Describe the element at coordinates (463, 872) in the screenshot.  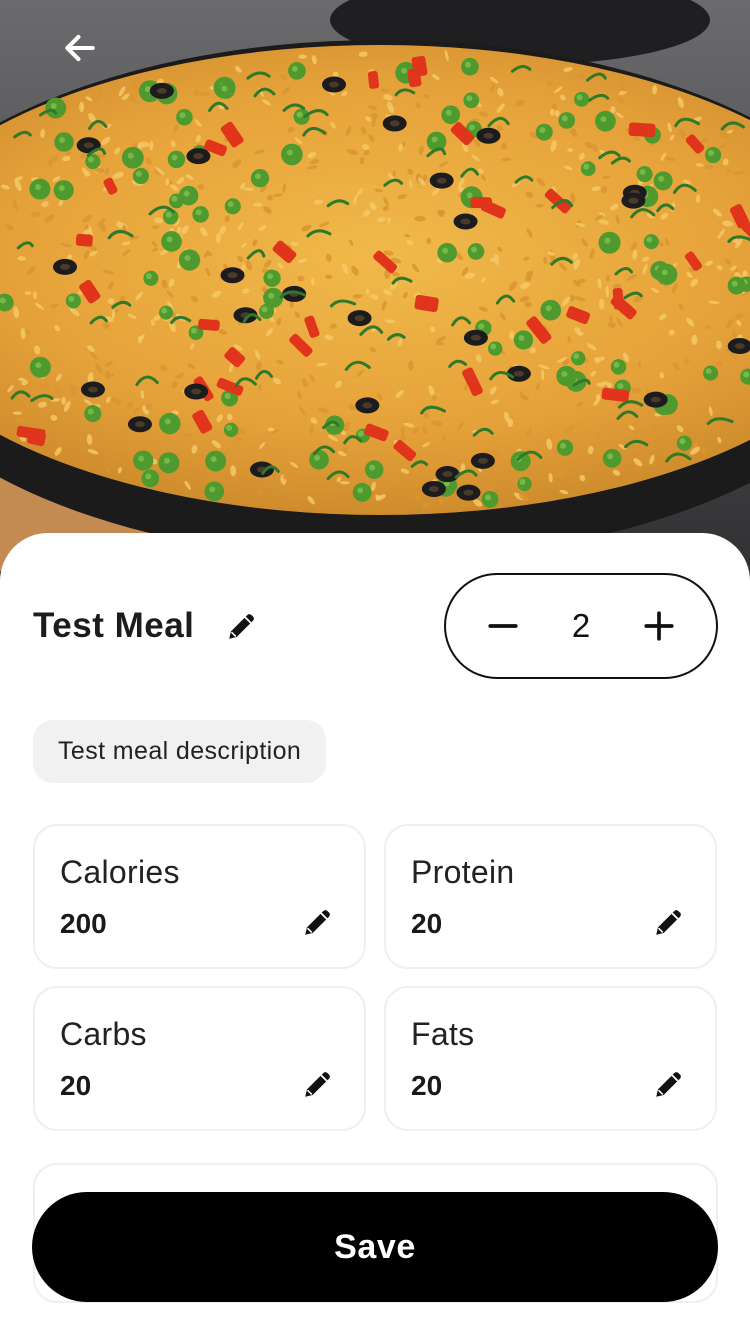
I see `nutrition-label: Protein` at that location.